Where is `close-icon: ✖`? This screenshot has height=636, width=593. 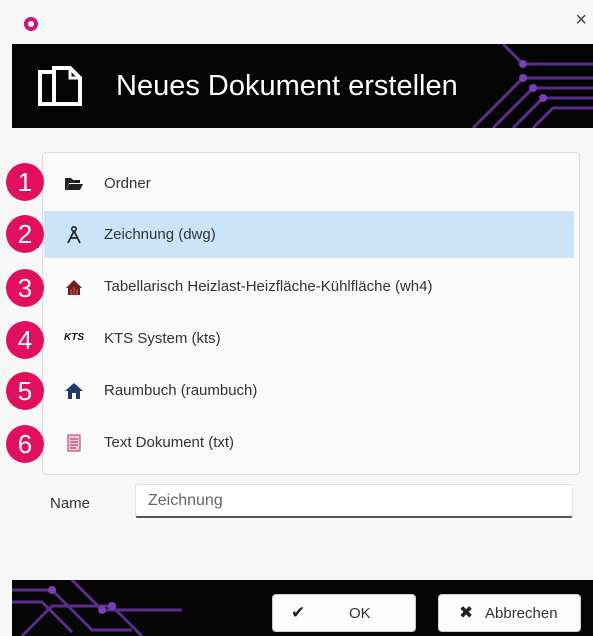 close-icon: ✖ is located at coordinates (466, 612).